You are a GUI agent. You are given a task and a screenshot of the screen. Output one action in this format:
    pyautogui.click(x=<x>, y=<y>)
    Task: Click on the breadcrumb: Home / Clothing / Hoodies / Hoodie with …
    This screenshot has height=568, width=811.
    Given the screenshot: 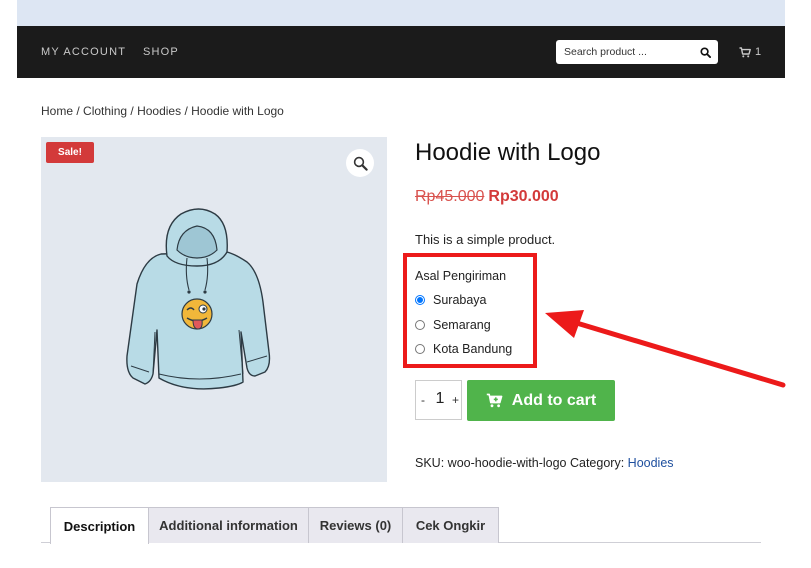 What is the action you would take?
    pyautogui.click(x=162, y=111)
    